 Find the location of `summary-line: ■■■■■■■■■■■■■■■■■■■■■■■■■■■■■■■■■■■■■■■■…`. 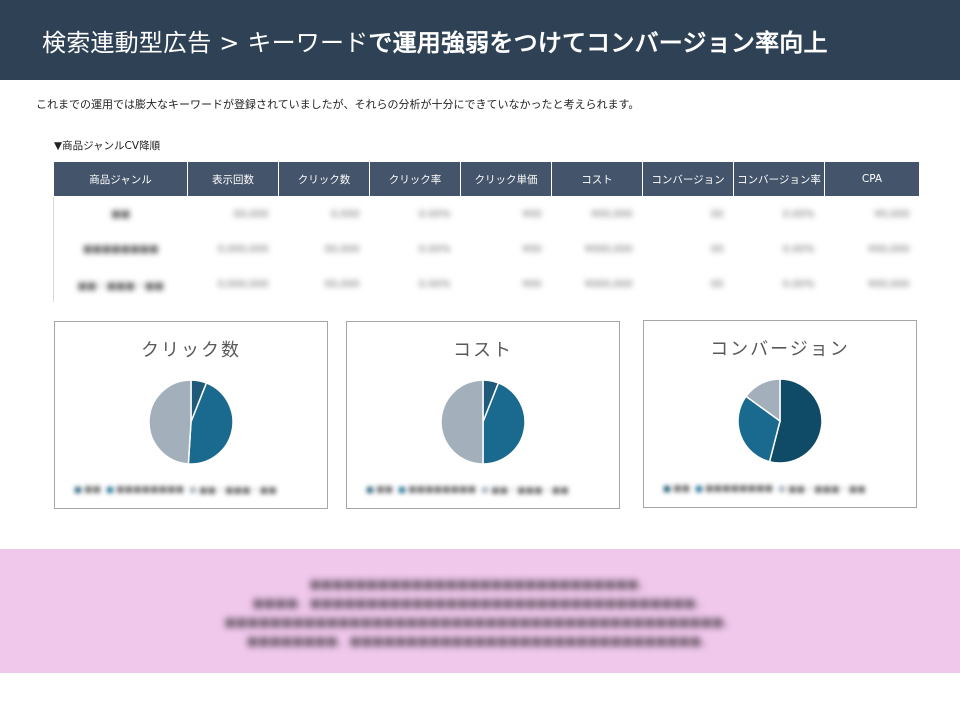

summary-line: ■■■■■■■■■■■■■■■■■■■■■■■■■■■■■■■■■■■■■■■■… is located at coordinates (480, 622).